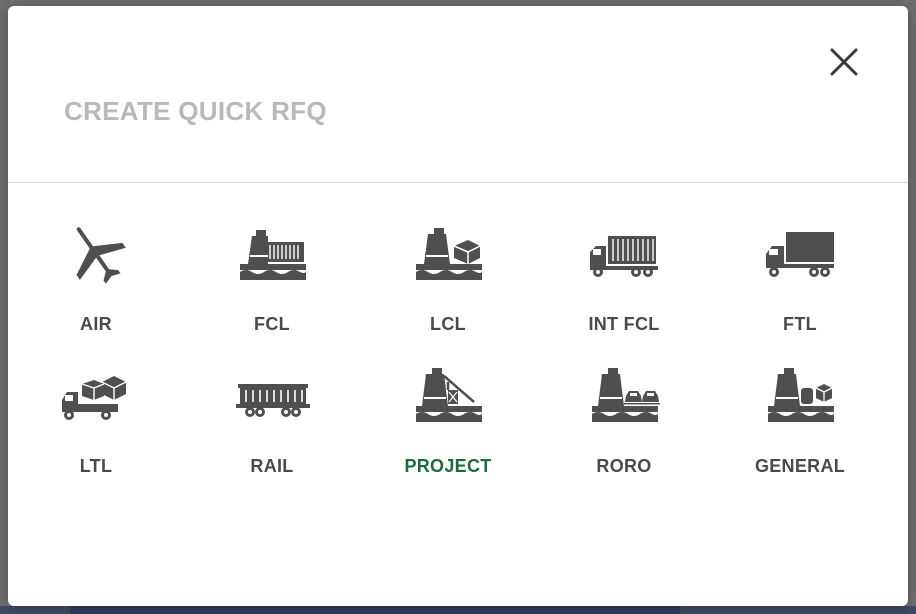 Image resolution: width=916 pixels, height=614 pixels. Describe the element at coordinates (800, 466) in the screenshot. I see `option-label: GENERAL` at that location.